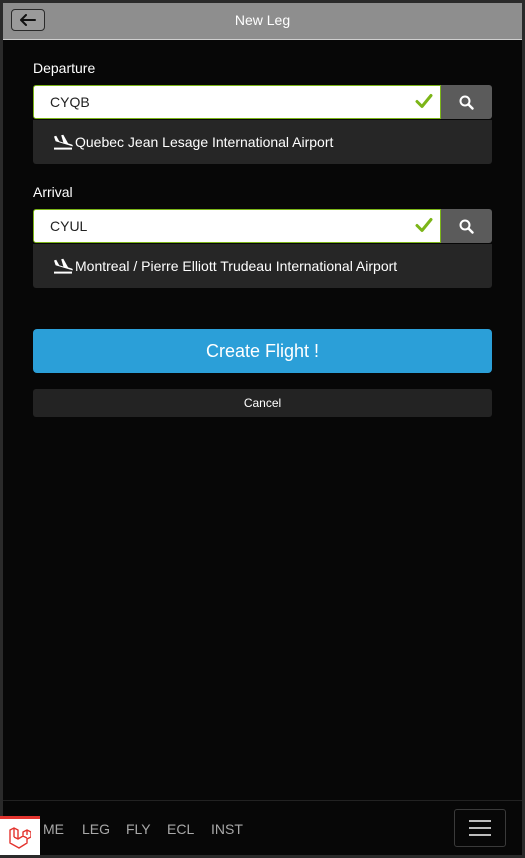 Image resolution: width=525 pixels, height=858 pixels. What do you see at coordinates (262, 403) in the screenshot?
I see `cancel-button: Cancel` at bounding box center [262, 403].